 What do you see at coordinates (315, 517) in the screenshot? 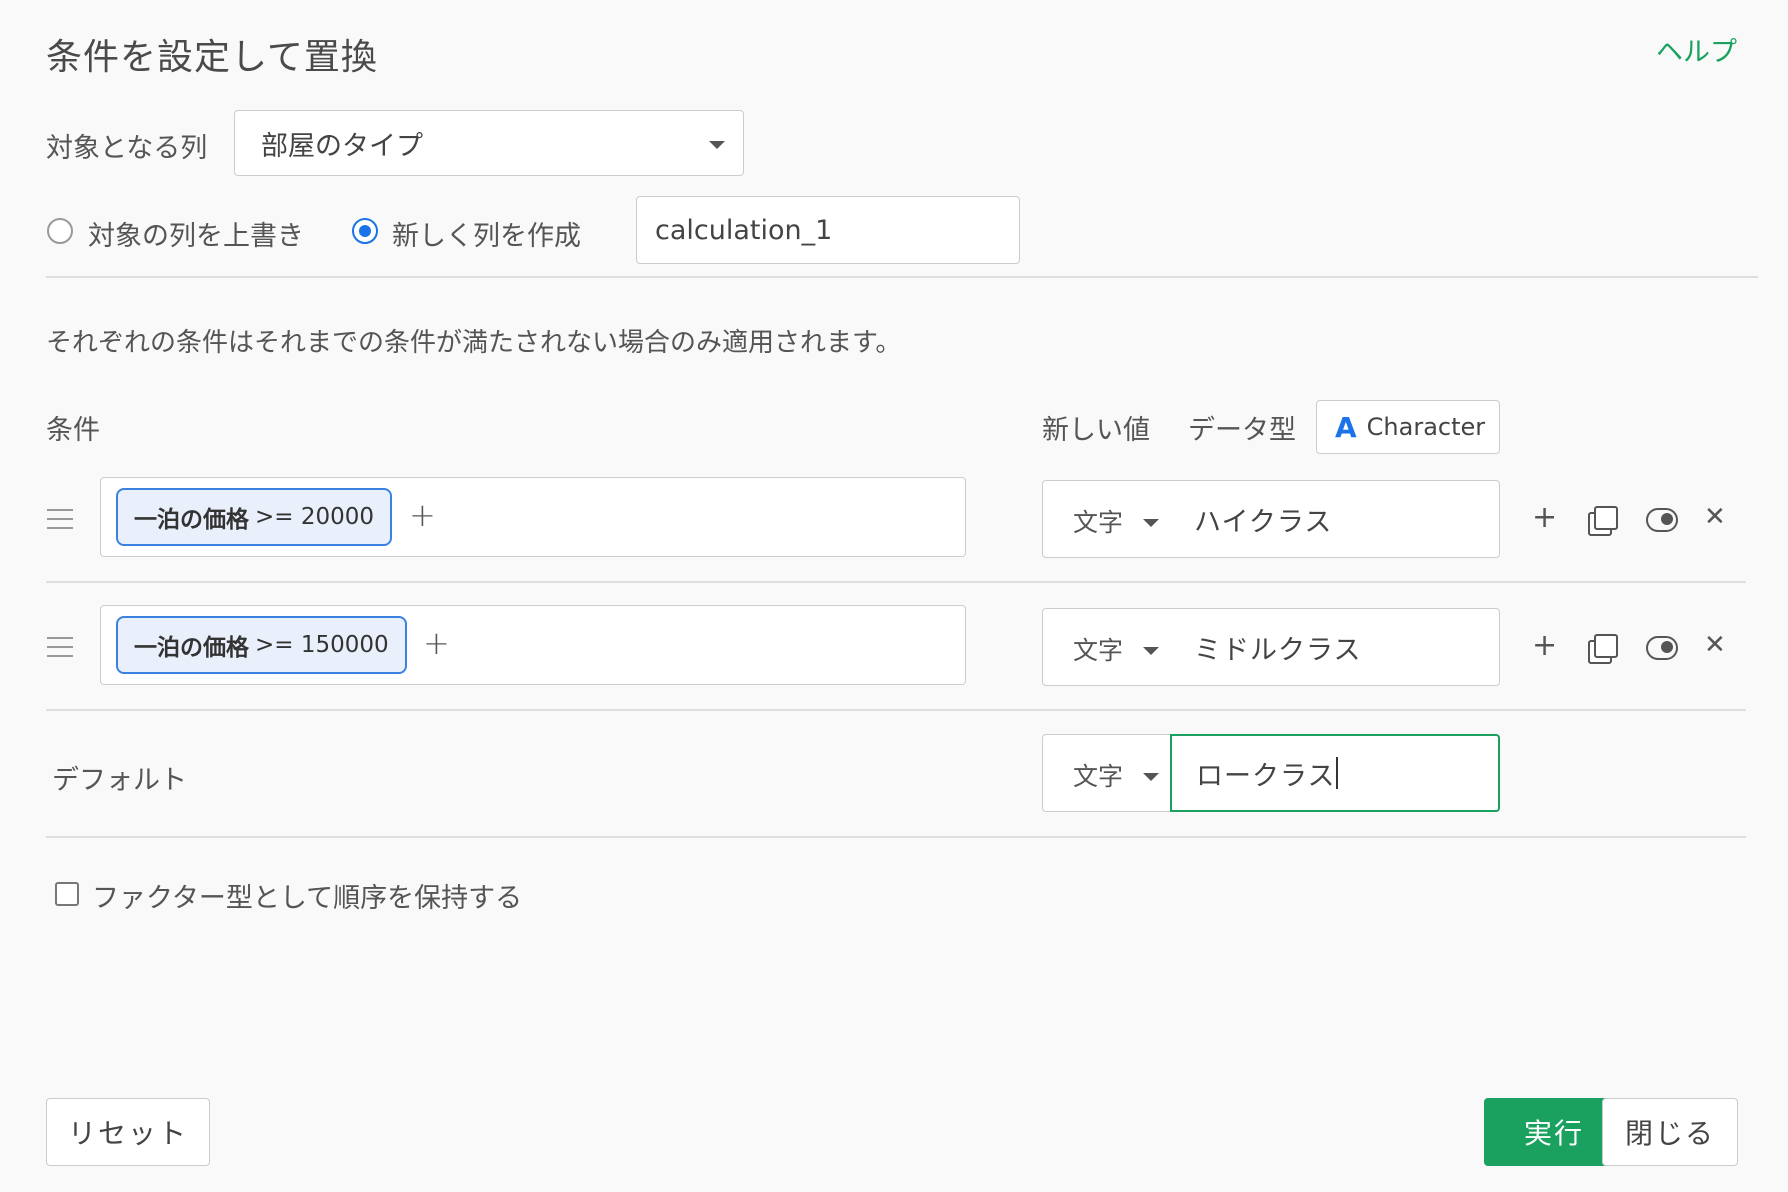
I see `chip-operator: >= 20000` at bounding box center [315, 517].